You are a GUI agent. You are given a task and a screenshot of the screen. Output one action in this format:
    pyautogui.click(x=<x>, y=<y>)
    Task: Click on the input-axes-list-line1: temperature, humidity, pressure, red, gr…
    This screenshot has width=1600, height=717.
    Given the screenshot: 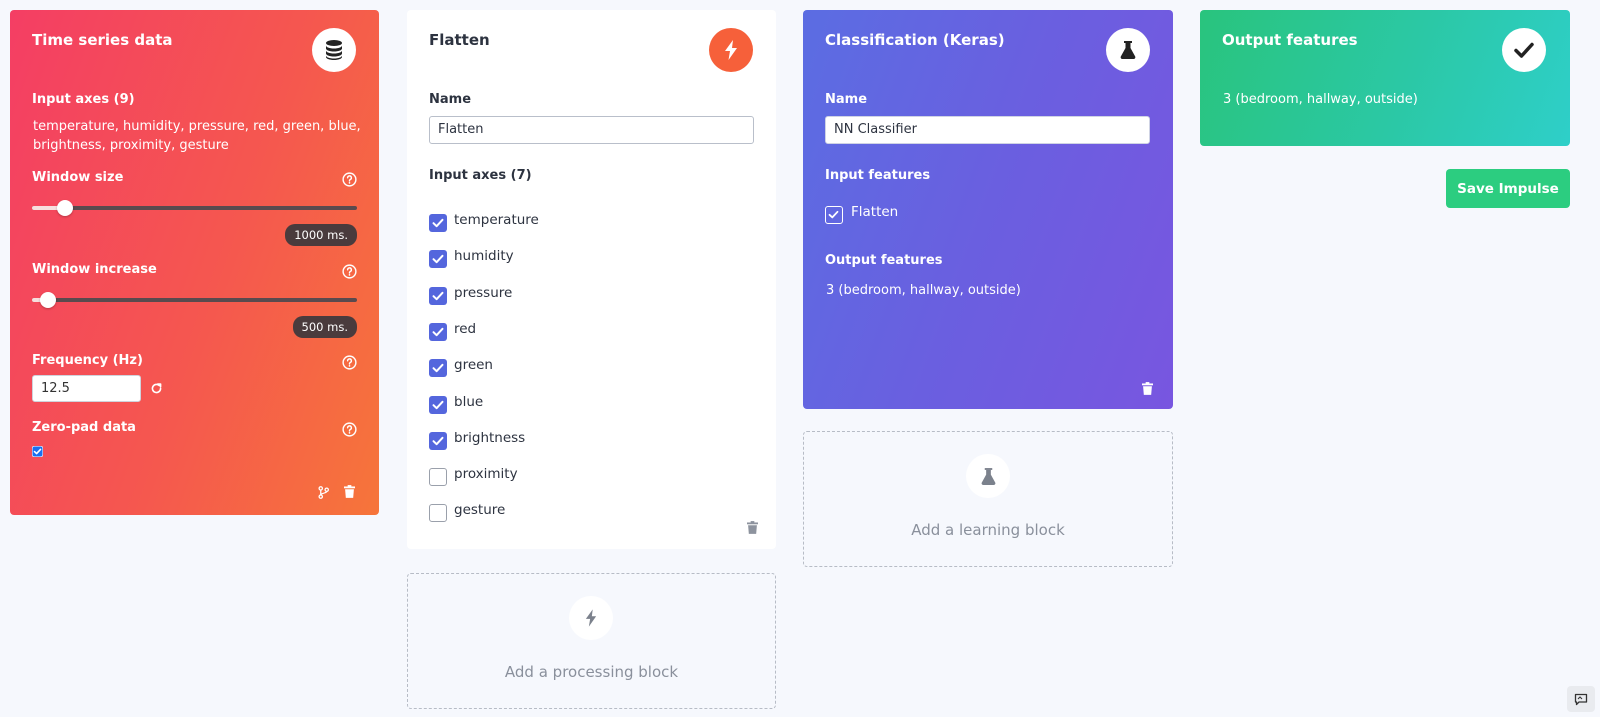 What is the action you would take?
    pyautogui.click(x=197, y=126)
    